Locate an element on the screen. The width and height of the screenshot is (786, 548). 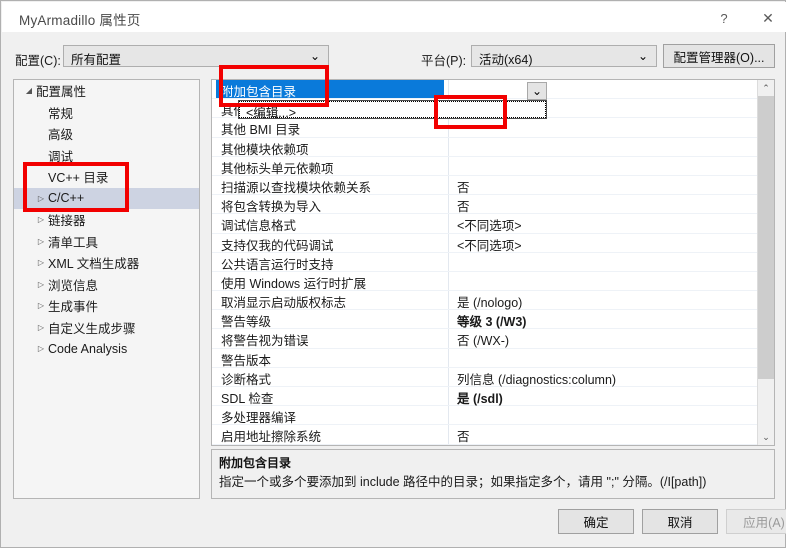
property-row: 将警告视为错误 否 (/WX-) is located at coordinates (485, 339).